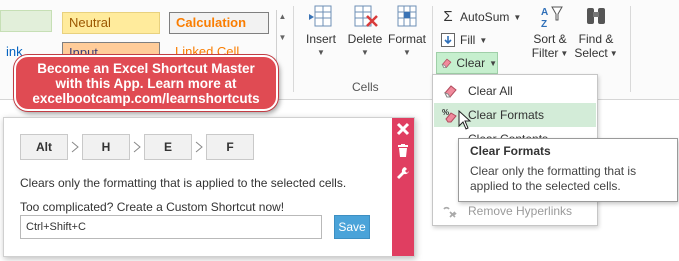  Describe the element at coordinates (448, 40) in the screenshot. I see `fill-icon` at that location.